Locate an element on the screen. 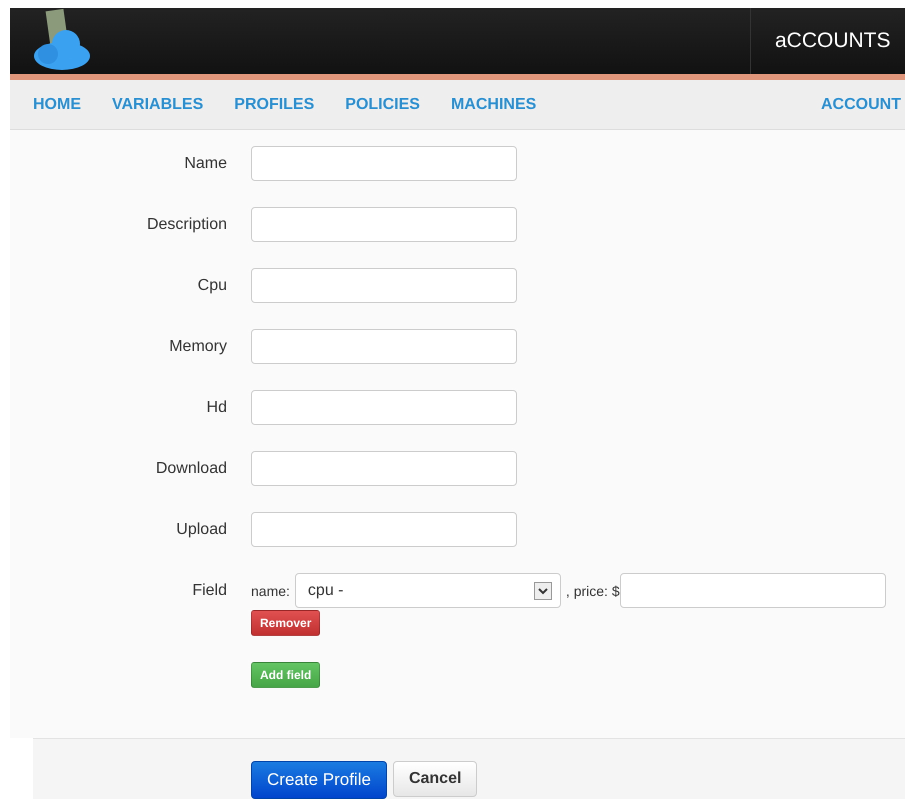 The image size is (905, 799). field-label: Name is located at coordinates (205, 163).